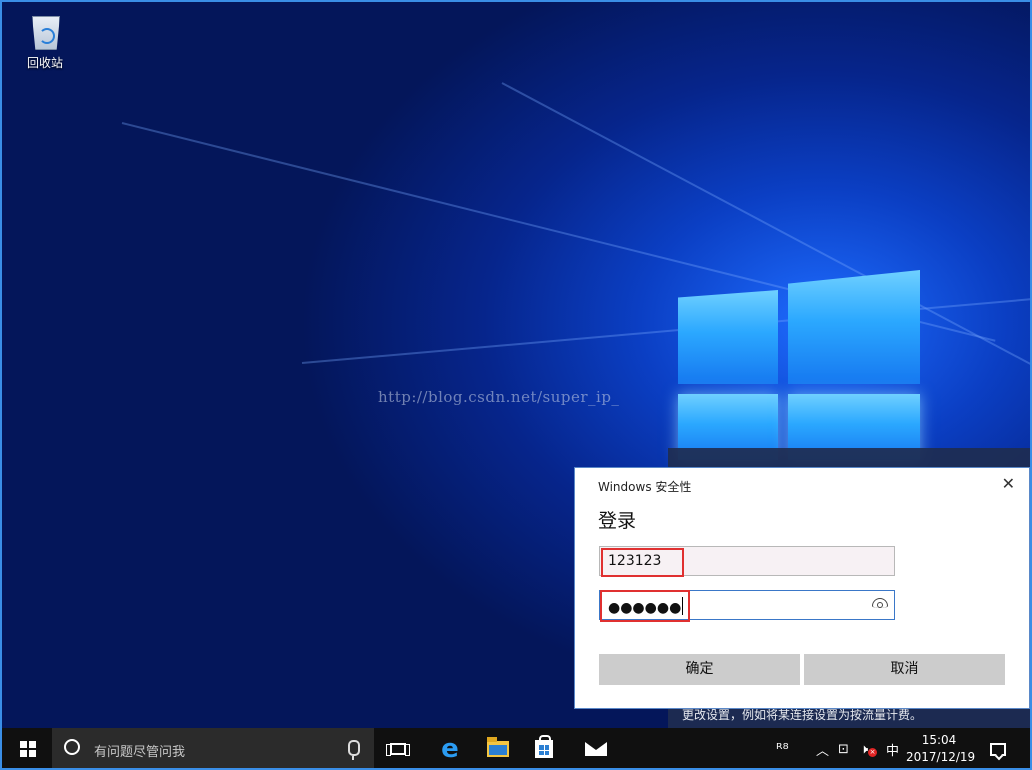 The image size is (1032, 770). I want to click on mail-taskbar-button, so click(596, 748).